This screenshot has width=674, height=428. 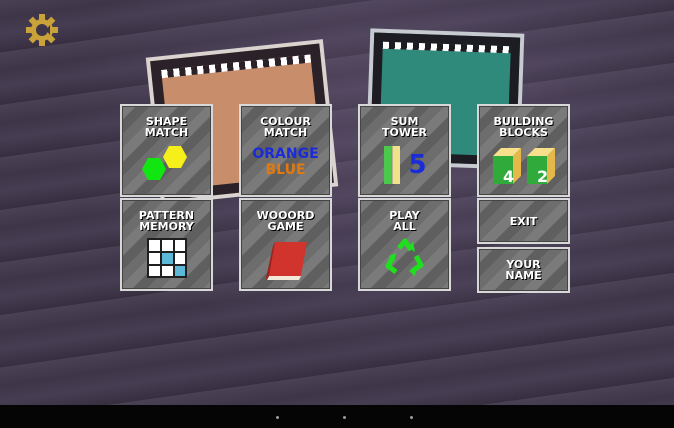 What do you see at coordinates (166, 221) in the screenshot?
I see `pattern-memory-label: PATTERN MEMORY` at bounding box center [166, 221].